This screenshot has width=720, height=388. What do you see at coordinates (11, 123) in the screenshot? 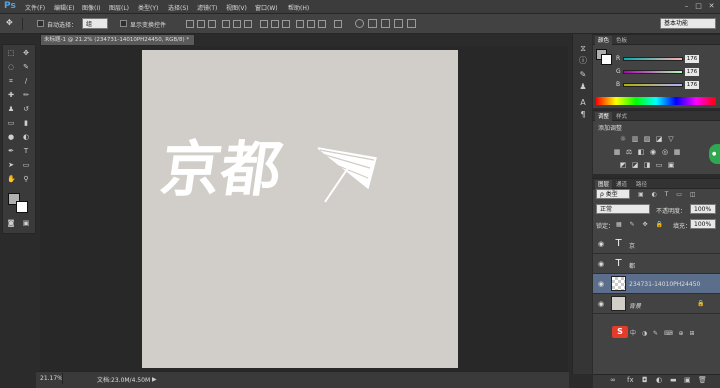
I see `eraser-tool-icon: ▭` at bounding box center [11, 123].